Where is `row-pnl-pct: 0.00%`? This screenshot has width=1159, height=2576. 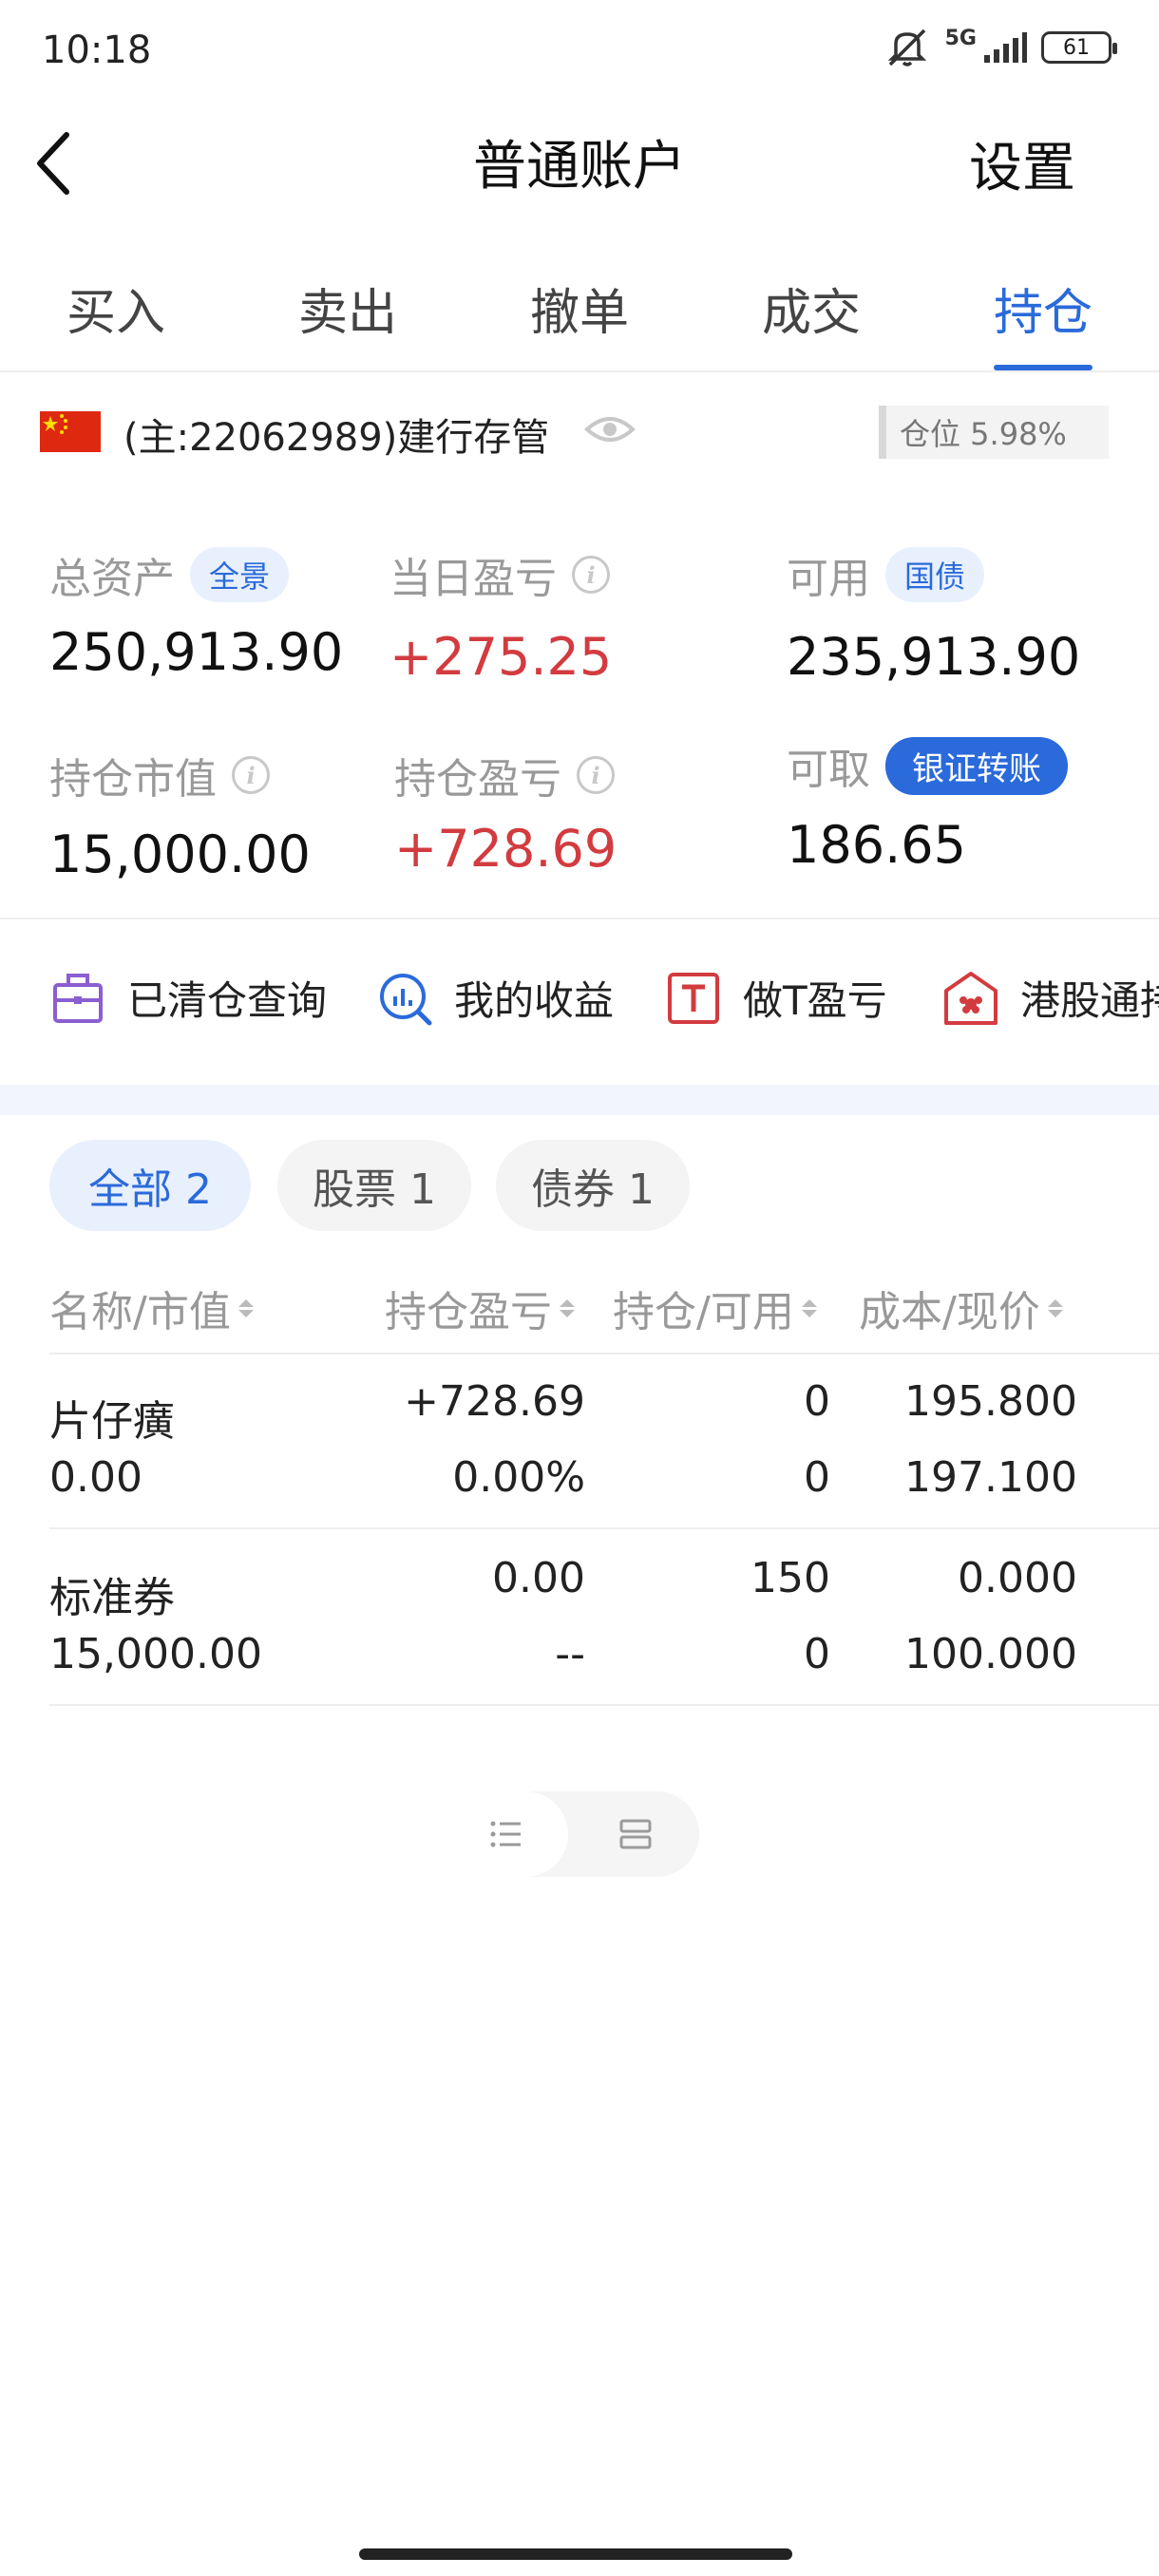
row-pnl-pct: 0.00% is located at coordinates (518, 1477).